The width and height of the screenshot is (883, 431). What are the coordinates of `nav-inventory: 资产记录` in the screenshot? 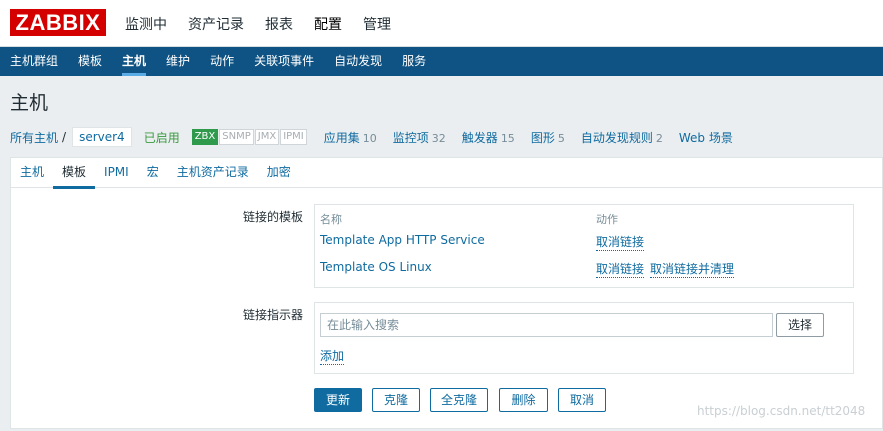 It's located at (216, 24).